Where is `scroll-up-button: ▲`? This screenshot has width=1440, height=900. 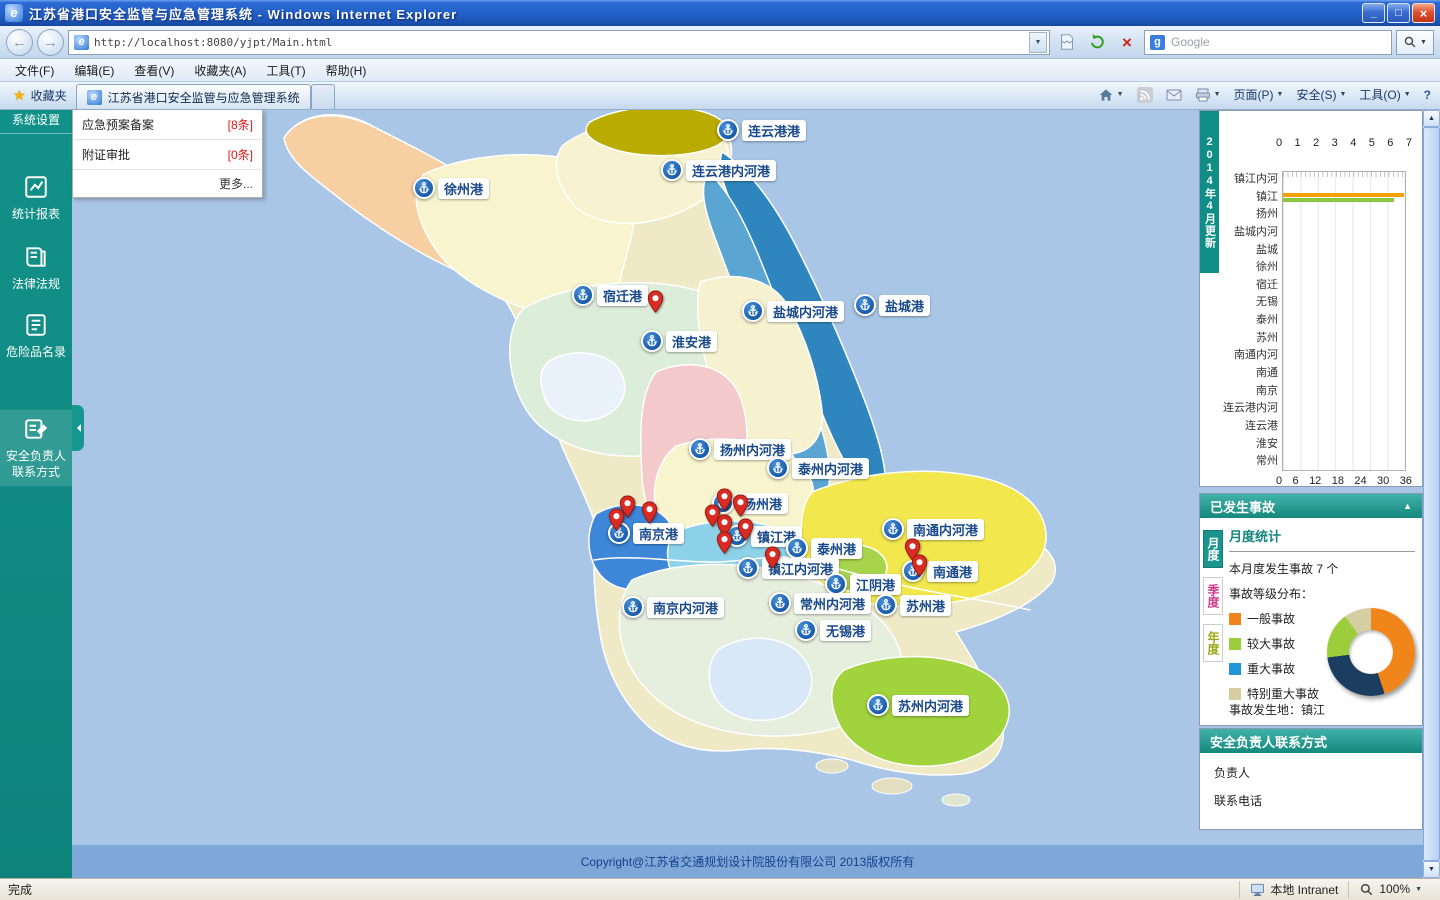 scroll-up-button: ▲ is located at coordinates (1431, 118).